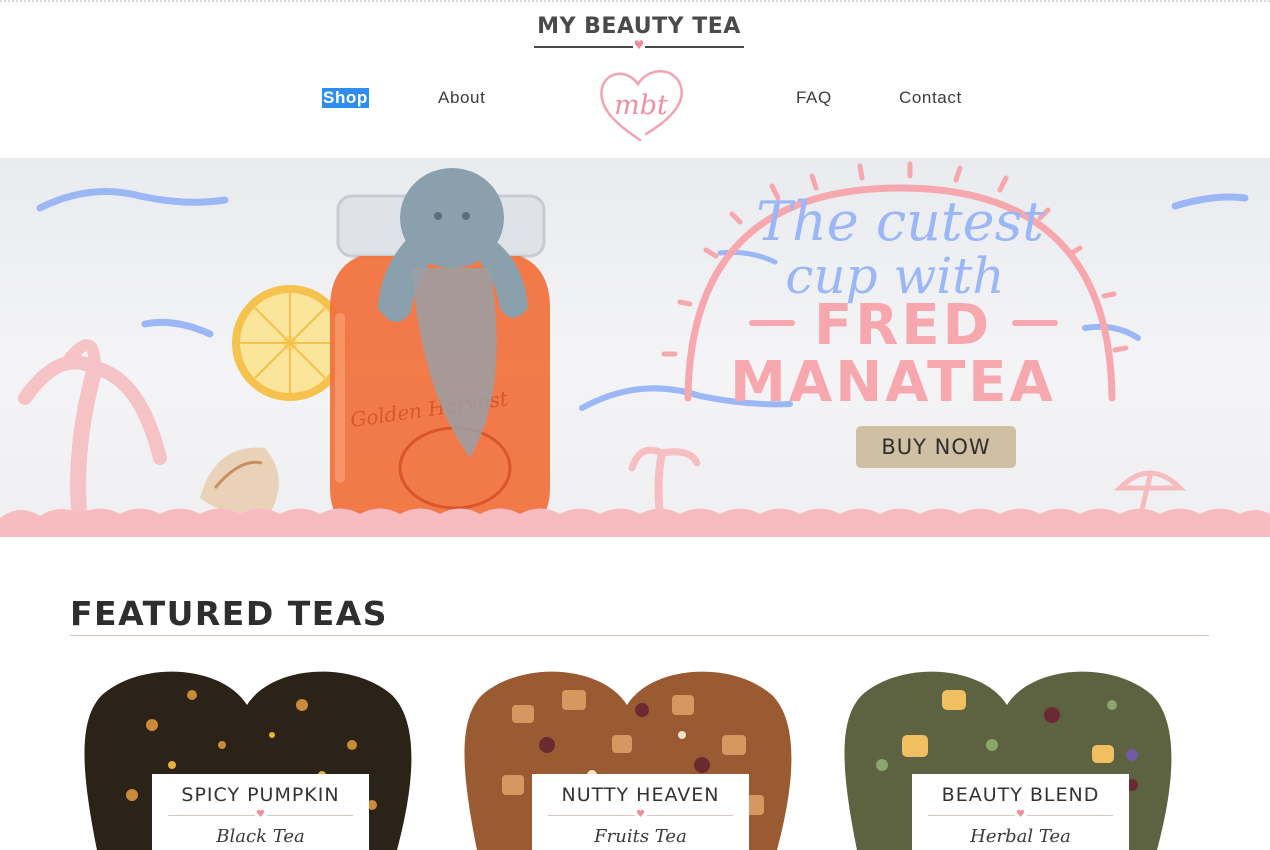 This screenshot has width=1270, height=850. I want to click on tea-card-beauty-blend: BEAUTY BLEND ♥ Herbal Tea, so click(1007, 757).